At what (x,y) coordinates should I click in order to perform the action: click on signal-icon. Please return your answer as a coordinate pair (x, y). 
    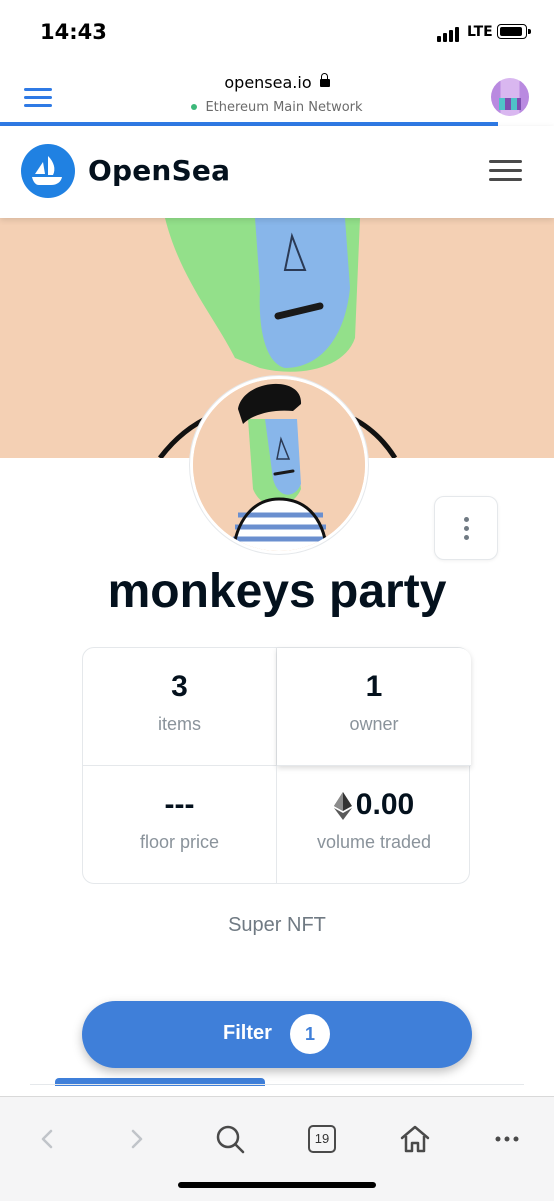
    Looking at the image, I should click on (450, 34).